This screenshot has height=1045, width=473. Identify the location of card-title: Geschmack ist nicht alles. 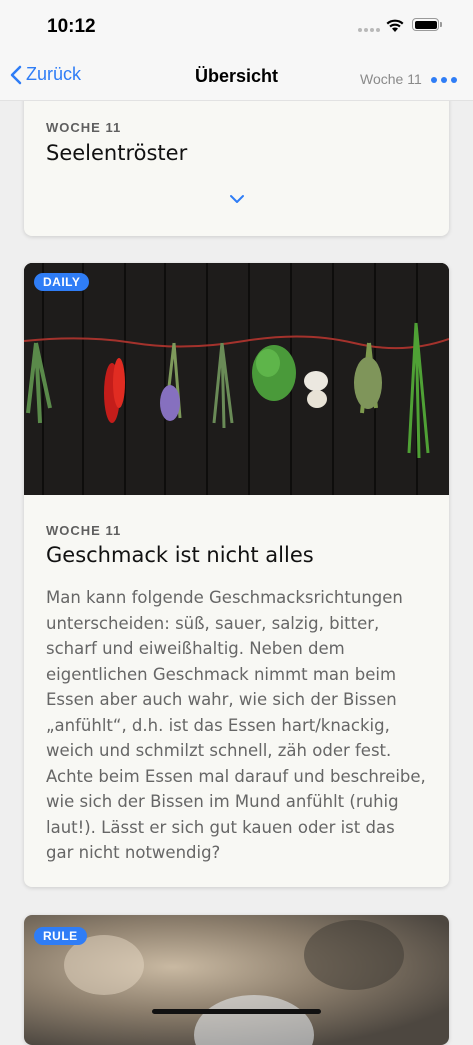
(180, 555).